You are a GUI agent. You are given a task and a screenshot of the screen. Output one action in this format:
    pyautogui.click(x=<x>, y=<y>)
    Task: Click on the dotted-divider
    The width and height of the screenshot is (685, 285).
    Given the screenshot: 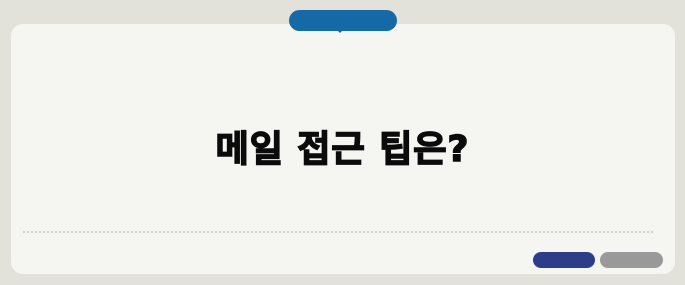 What is the action you would take?
    pyautogui.click(x=338, y=232)
    